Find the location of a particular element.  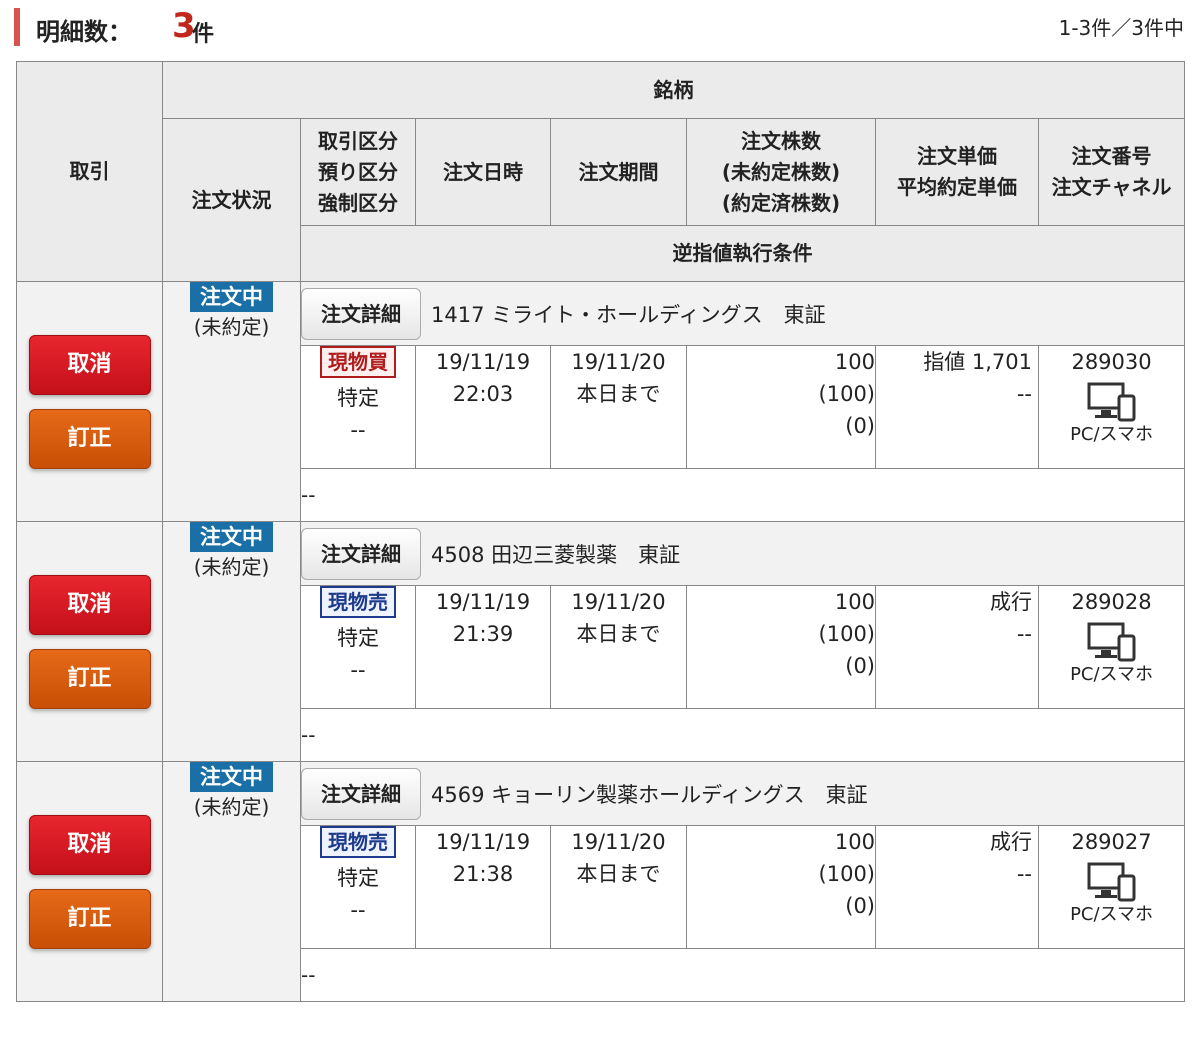

stock-name-cell: 注文詳細 4569 キョーリン製薬ホールディングス 東証 is located at coordinates (742, 793).